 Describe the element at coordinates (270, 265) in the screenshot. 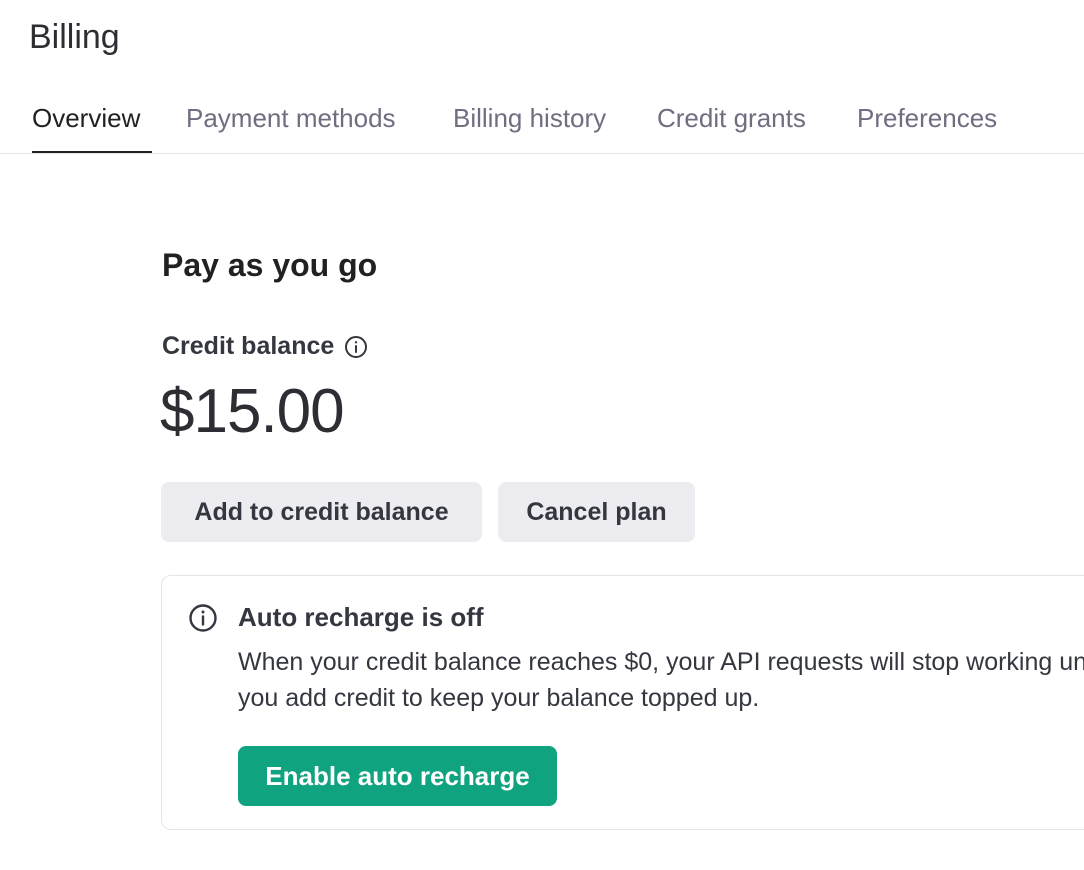

I see `plan-title: Pay as you go` at that location.